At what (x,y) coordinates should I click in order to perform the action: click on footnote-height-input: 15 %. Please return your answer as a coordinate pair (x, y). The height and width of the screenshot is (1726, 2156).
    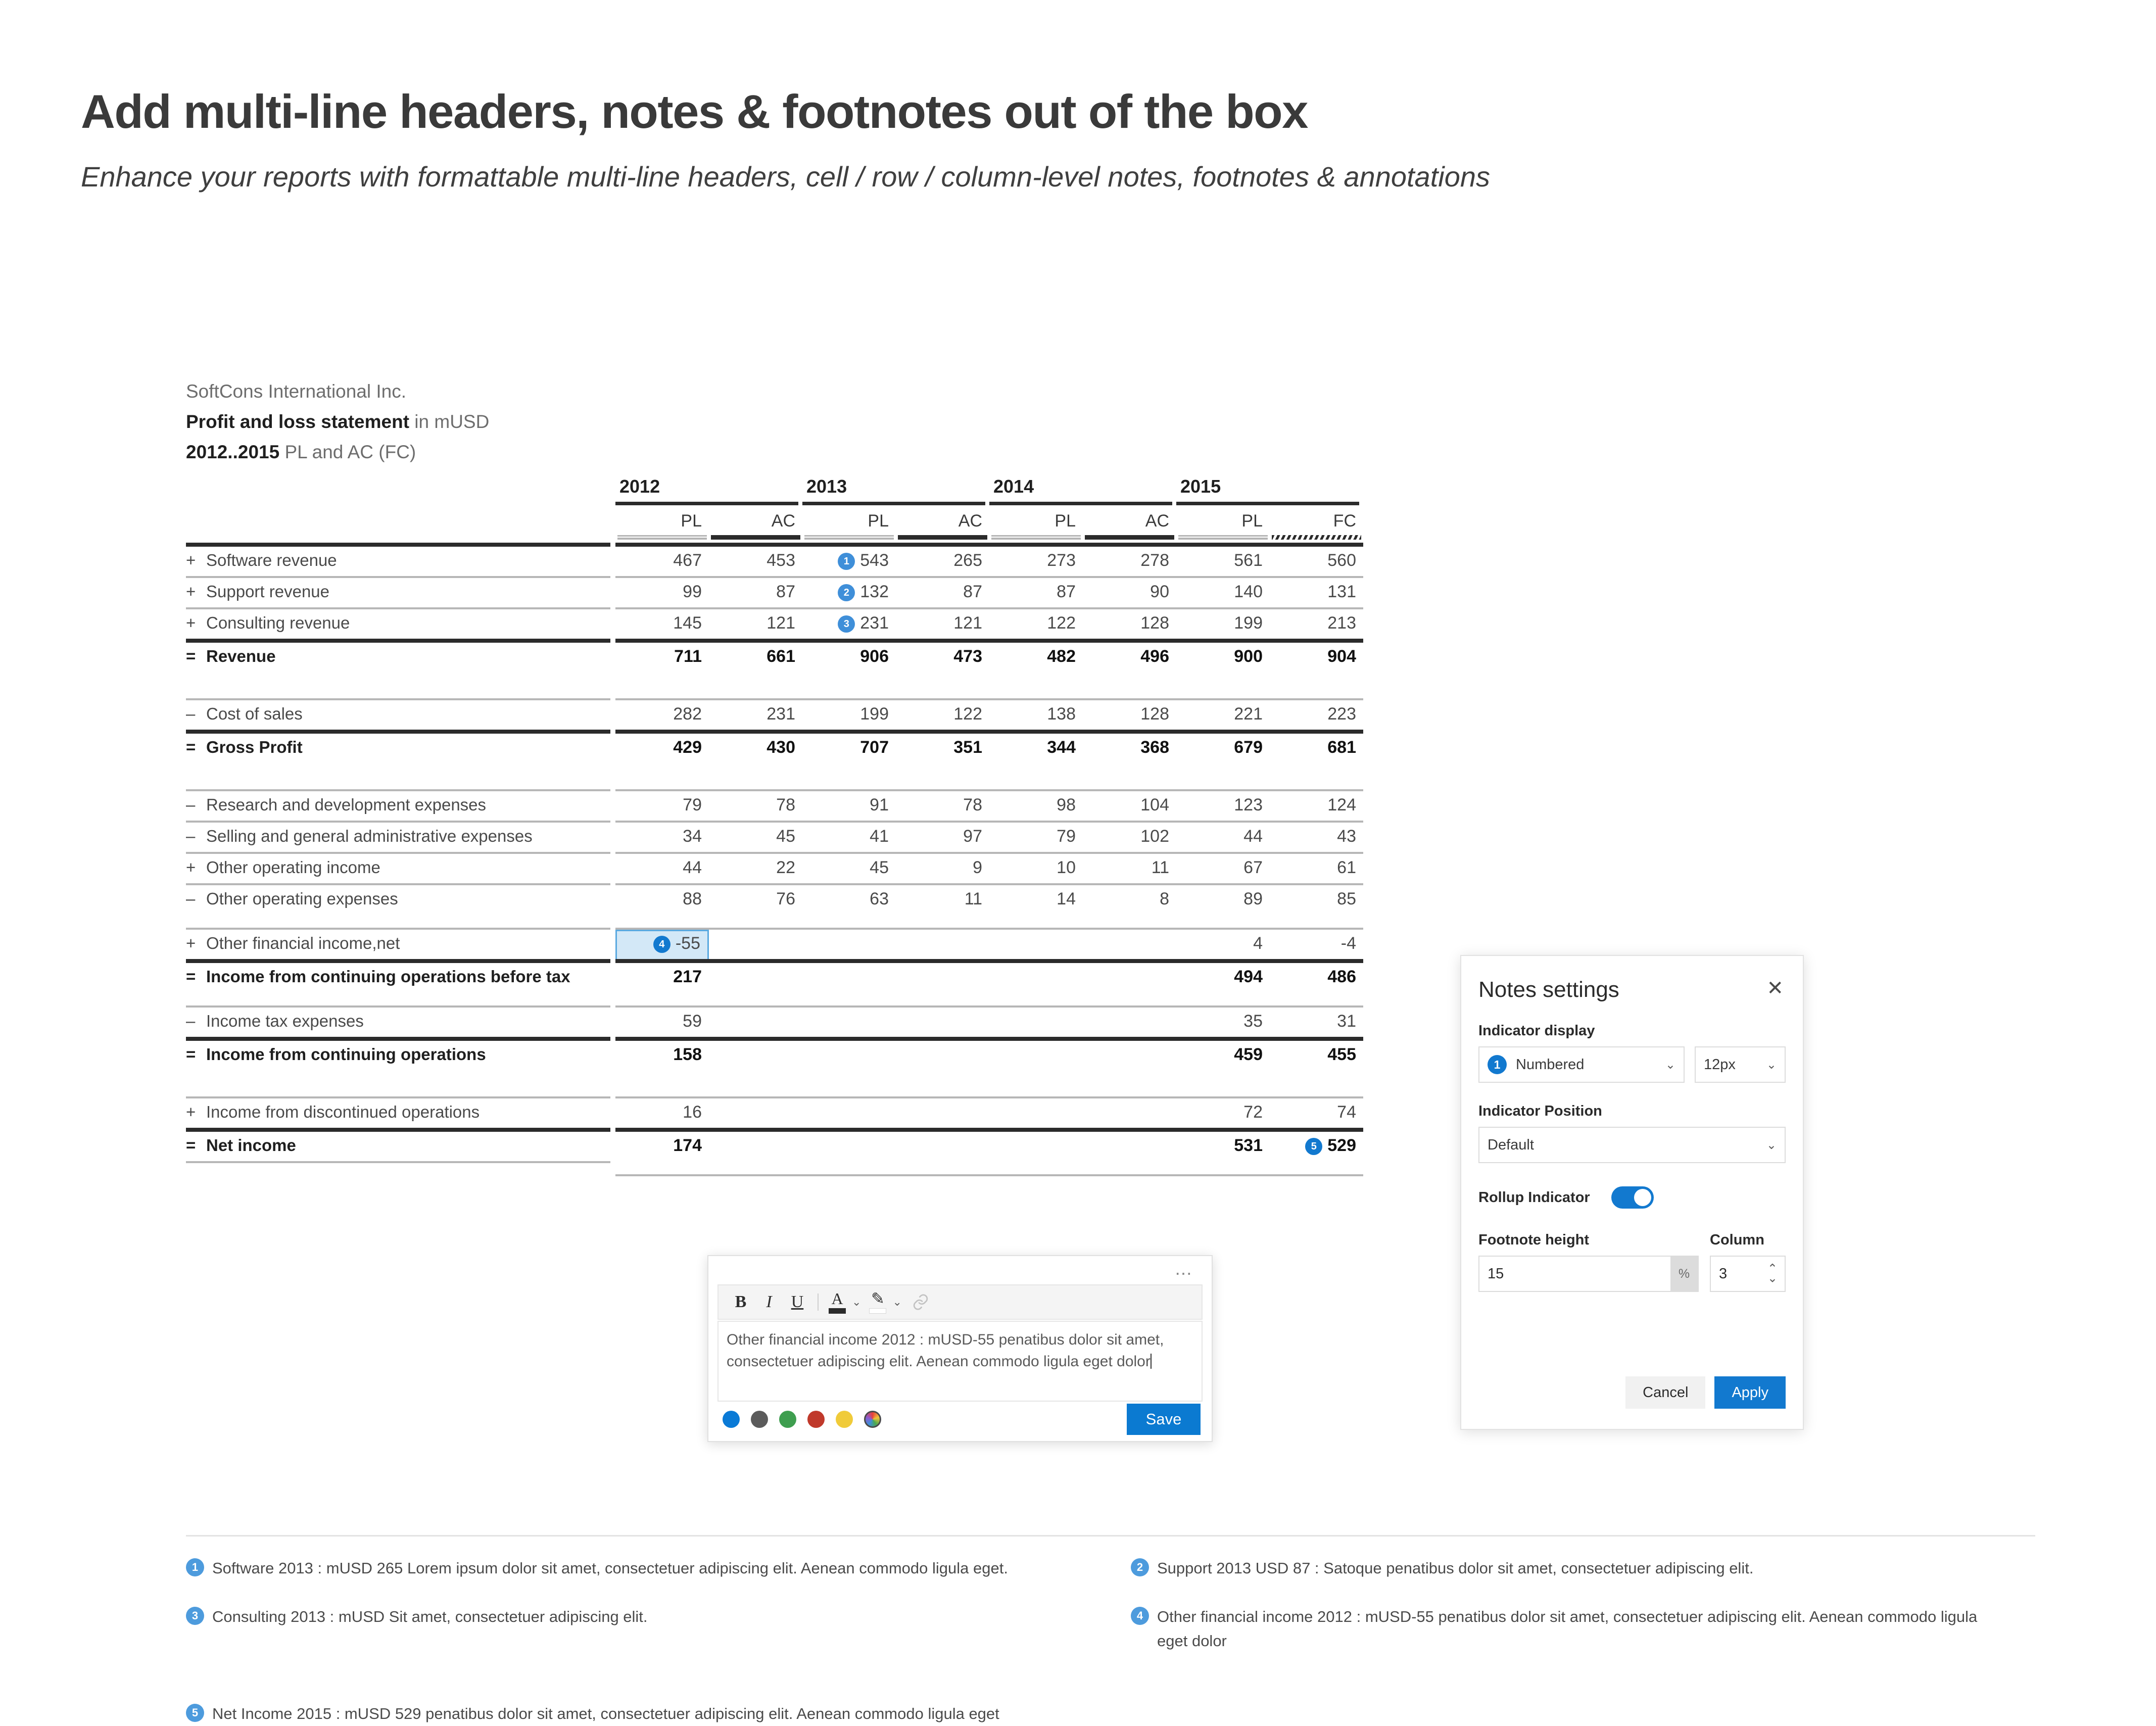
    Looking at the image, I should click on (1588, 1274).